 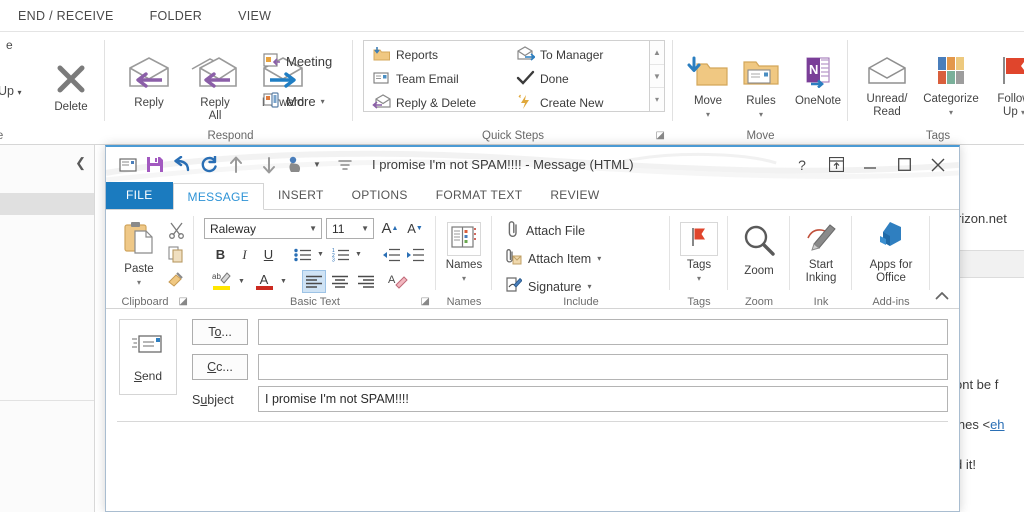 What do you see at coordinates (390, 254) in the screenshot?
I see `decrease-indent-icon` at bounding box center [390, 254].